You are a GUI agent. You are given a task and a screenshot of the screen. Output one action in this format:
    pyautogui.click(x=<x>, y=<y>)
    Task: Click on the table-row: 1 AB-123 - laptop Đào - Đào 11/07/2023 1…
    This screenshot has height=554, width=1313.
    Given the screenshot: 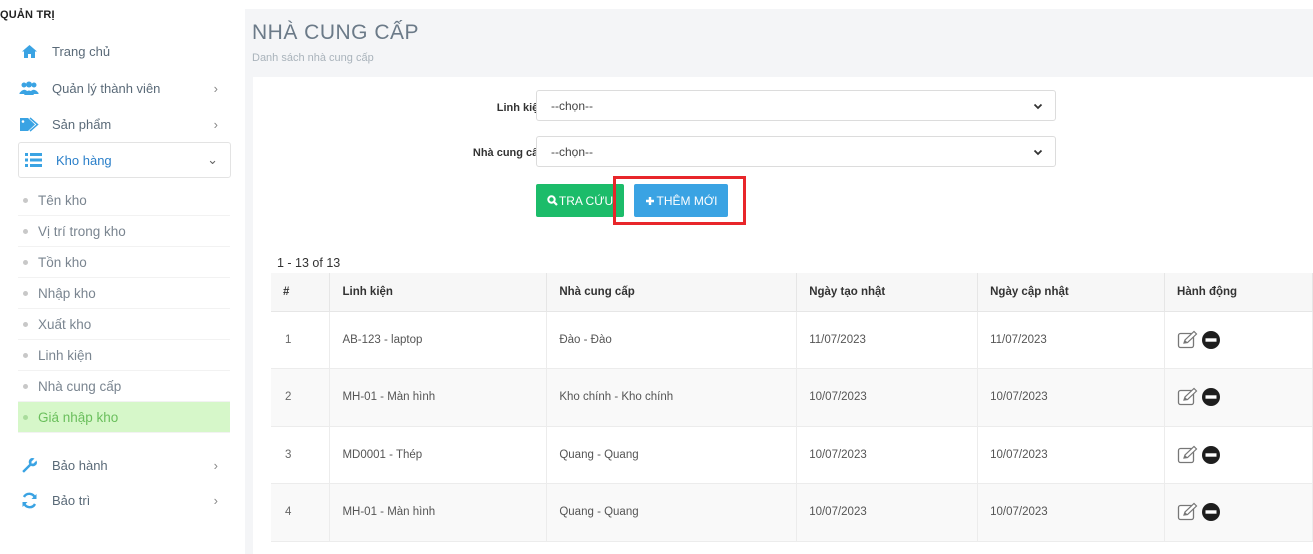 What is the action you would take?
    pyautogui.click(x=792, y=340)
    